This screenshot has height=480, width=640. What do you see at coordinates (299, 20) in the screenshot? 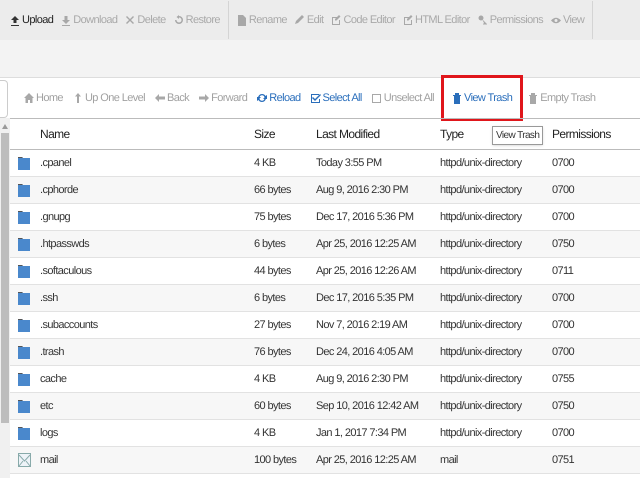
I see `pencil-icon` at bounding box center [299, 20].